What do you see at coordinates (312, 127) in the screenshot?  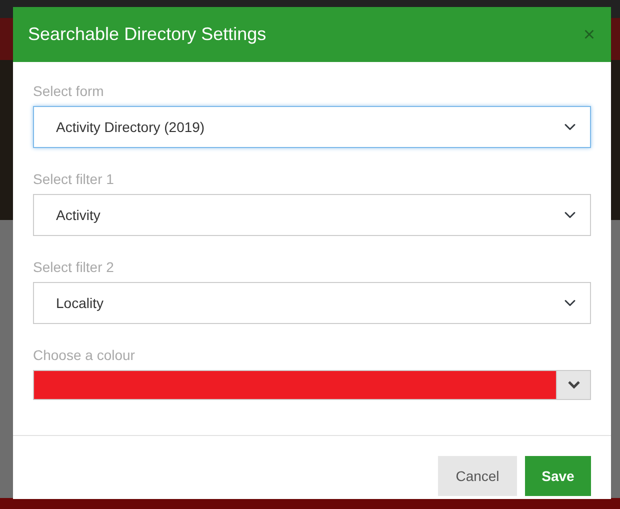 I see `select-field: Activity Directory (2019)` at bounding box center [312, 127].